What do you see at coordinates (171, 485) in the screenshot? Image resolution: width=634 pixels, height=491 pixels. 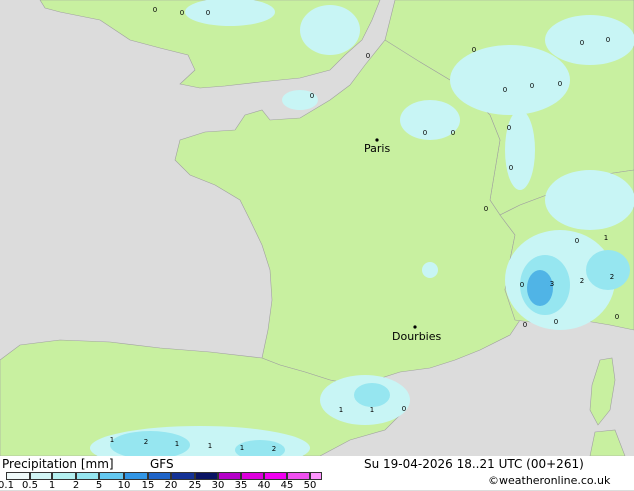 I see `scale-tick-label: 20` at bounding box center [171, 485].